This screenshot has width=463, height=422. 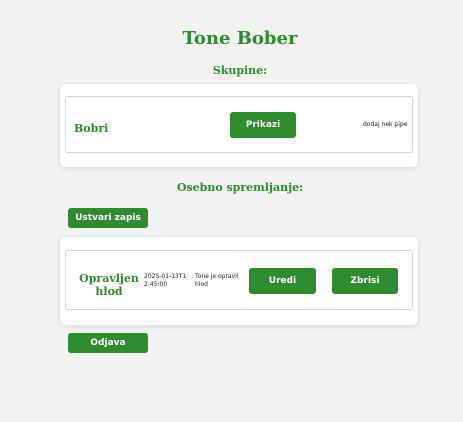 What do you see at coordinates (282, 281) in the screenshot?
I see `edit-entry-button: Uredi` at bounding box center [282, 281].